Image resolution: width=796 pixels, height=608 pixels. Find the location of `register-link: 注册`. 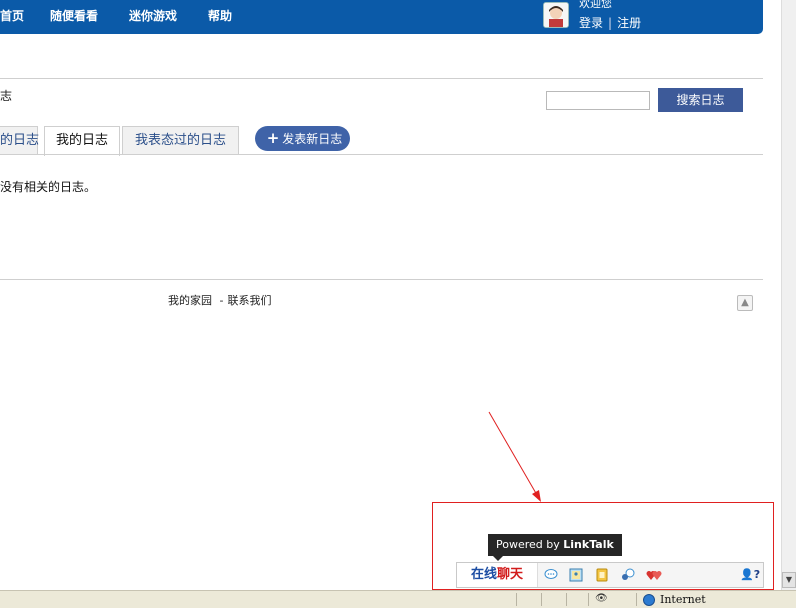

register-link: 注册 is located at coordinates (629, 23).